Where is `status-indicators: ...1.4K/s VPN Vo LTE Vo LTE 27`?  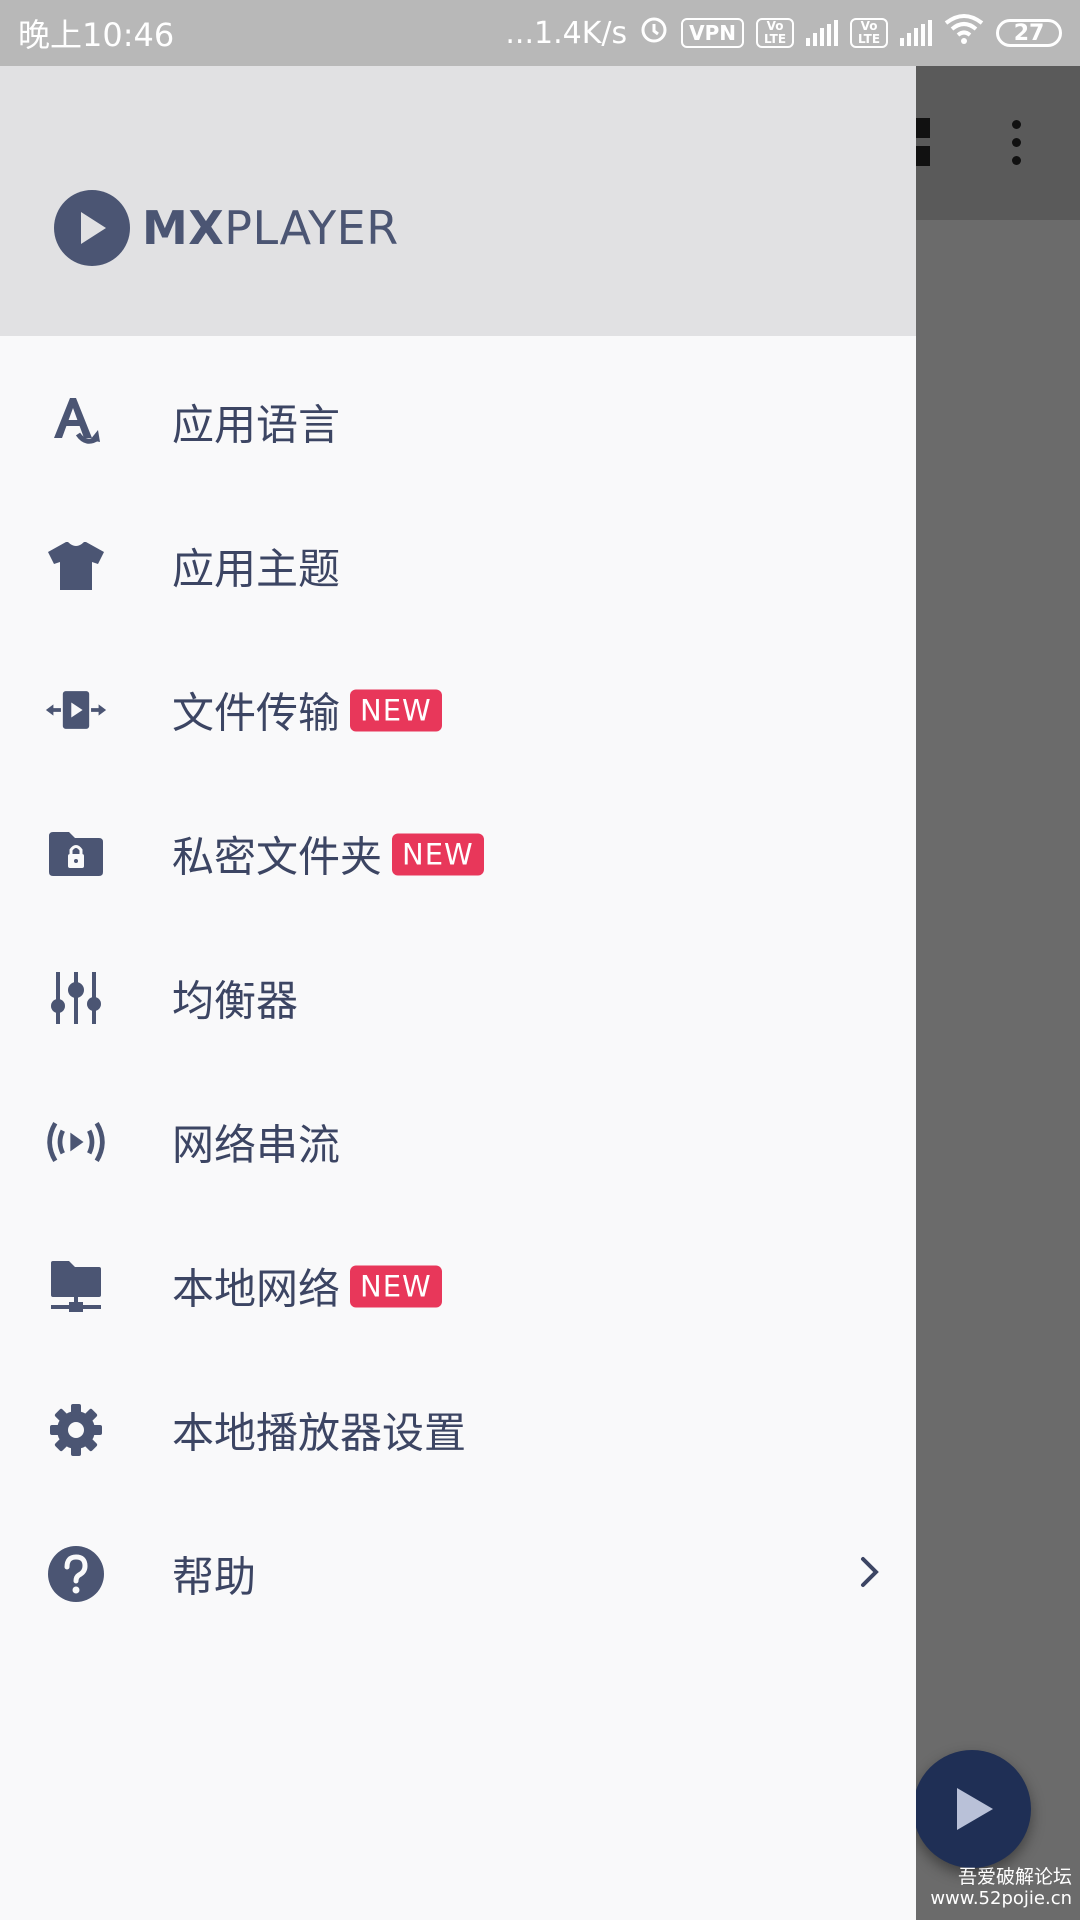 status-indicators: ...1.4K/s VPN Vo LTE Vo LTE 27 is located at coordinates (783, 33).